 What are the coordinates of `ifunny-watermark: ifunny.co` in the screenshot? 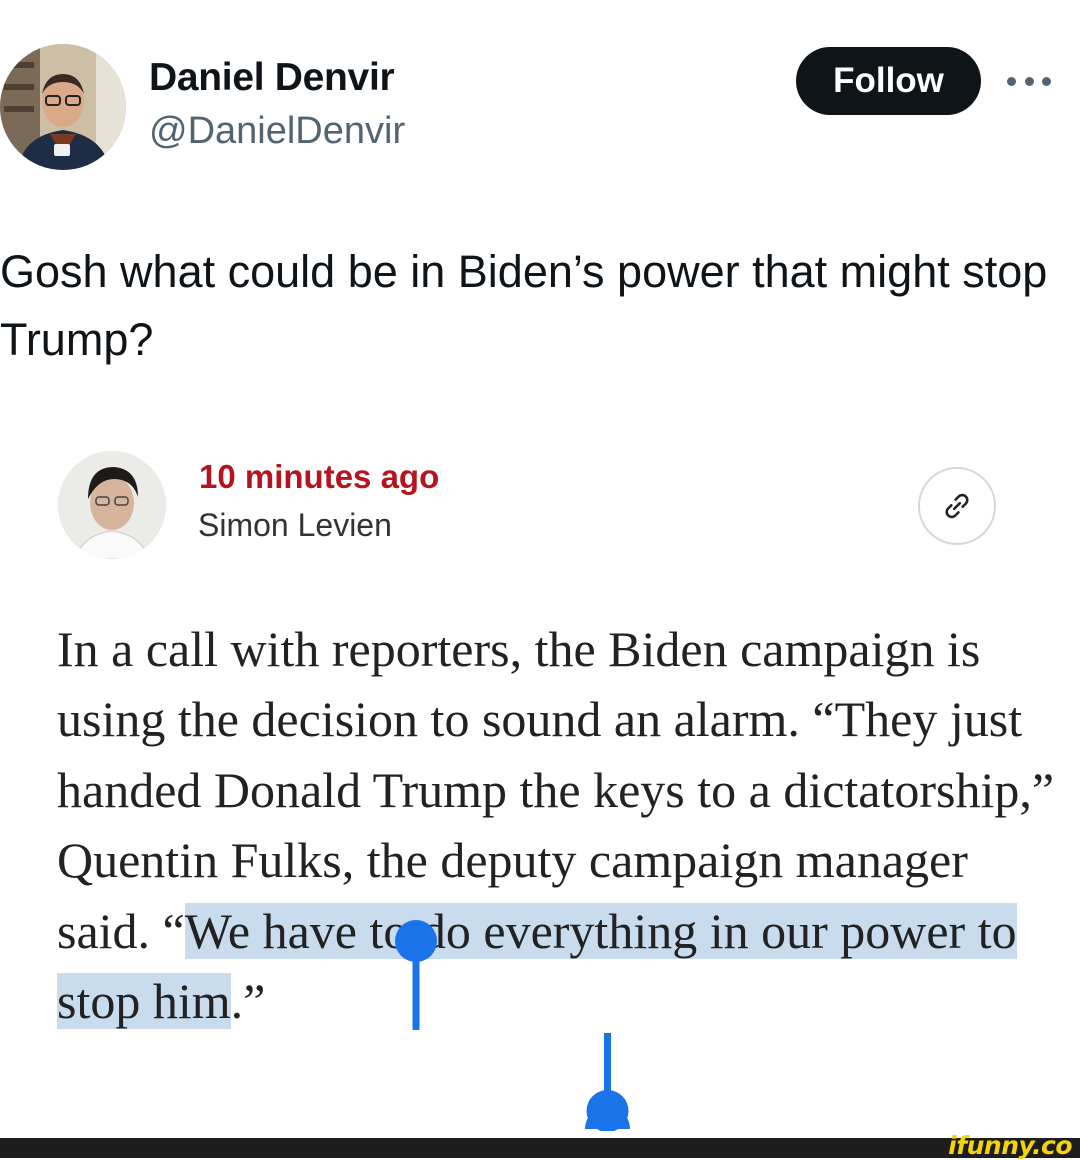 It's located at (1010, 1145).